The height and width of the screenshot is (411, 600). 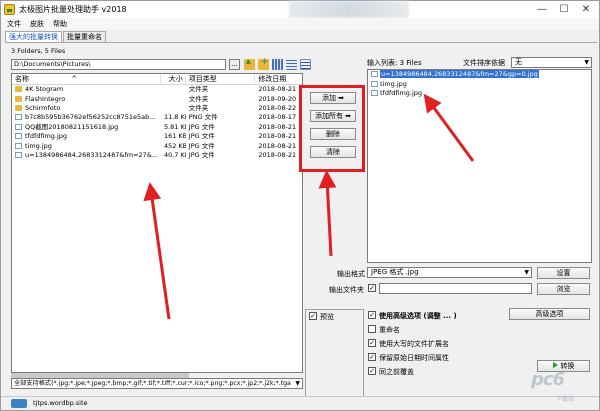 I want to click on file-row: tfdfdfimg.jpg 161 KB JPG 文件 2018-08-21 15, so click(x=157, y=136).